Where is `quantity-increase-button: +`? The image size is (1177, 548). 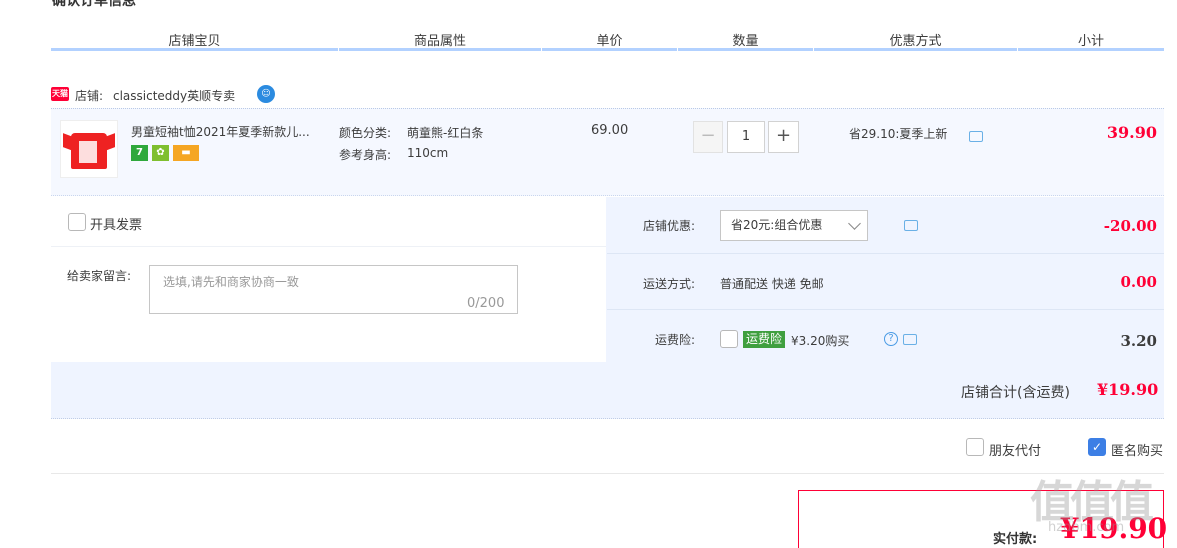 quantity-increase-button: + is located at coordinates (783, 137).